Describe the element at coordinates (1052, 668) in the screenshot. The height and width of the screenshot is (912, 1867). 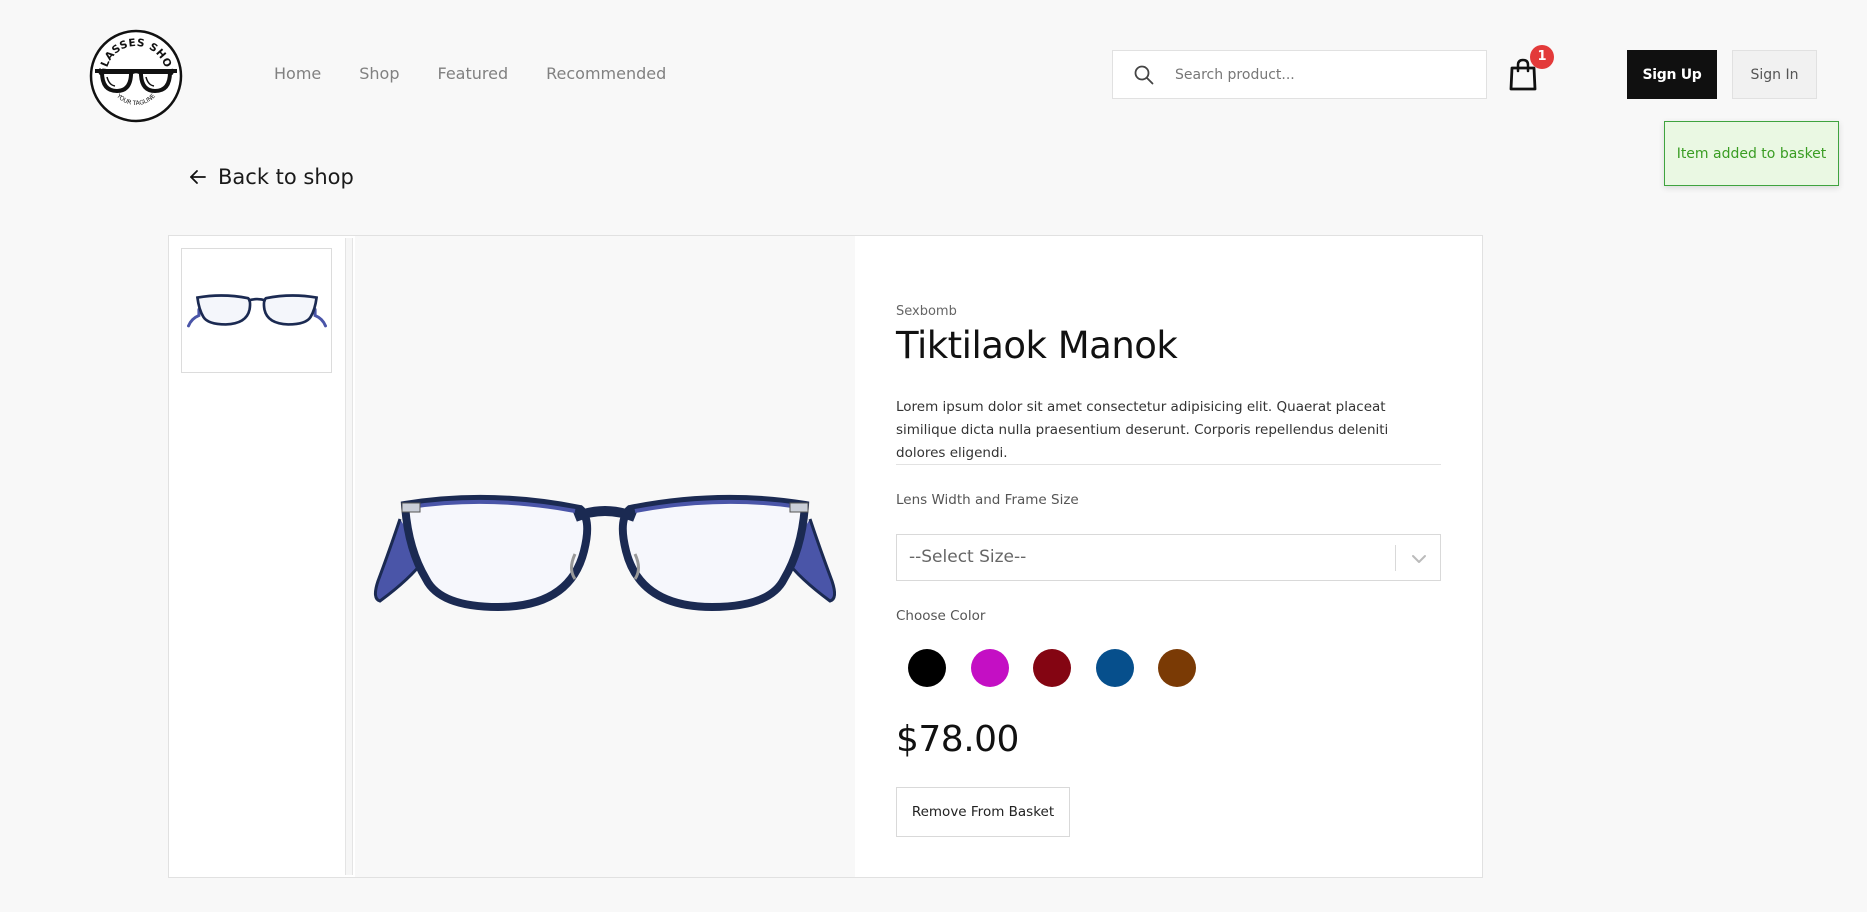
I see `color-swatch-maroon` at that location.